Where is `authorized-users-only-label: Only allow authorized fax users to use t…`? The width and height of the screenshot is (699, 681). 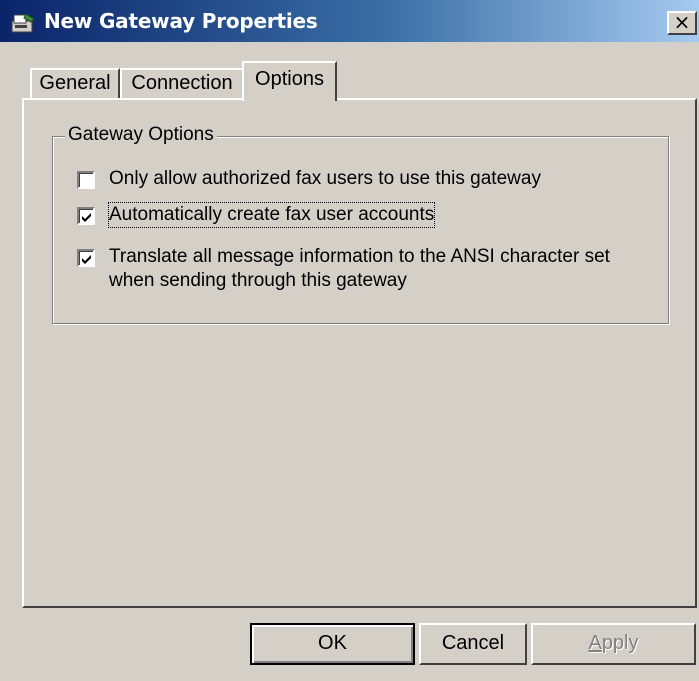 authorized-users-only-label: Only allow authorized fax users to use t… is located at coordinates (325, 179).